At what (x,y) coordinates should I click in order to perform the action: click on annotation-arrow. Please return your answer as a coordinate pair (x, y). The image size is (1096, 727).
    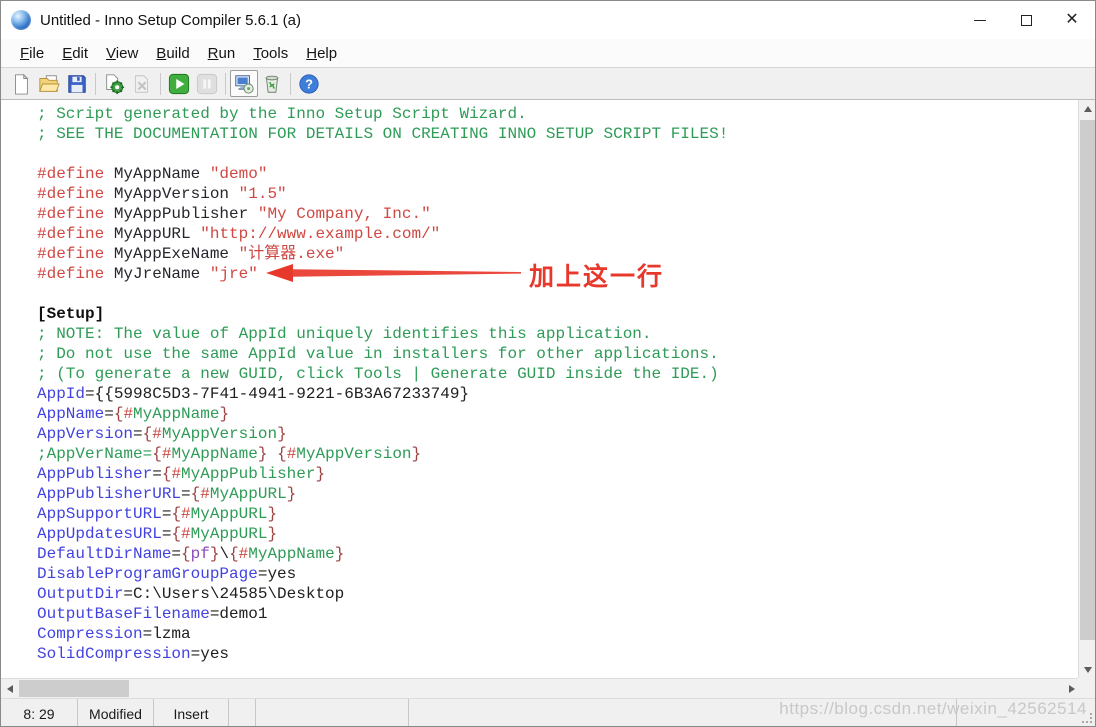
    Looking at the image, I should click on (393, 273).